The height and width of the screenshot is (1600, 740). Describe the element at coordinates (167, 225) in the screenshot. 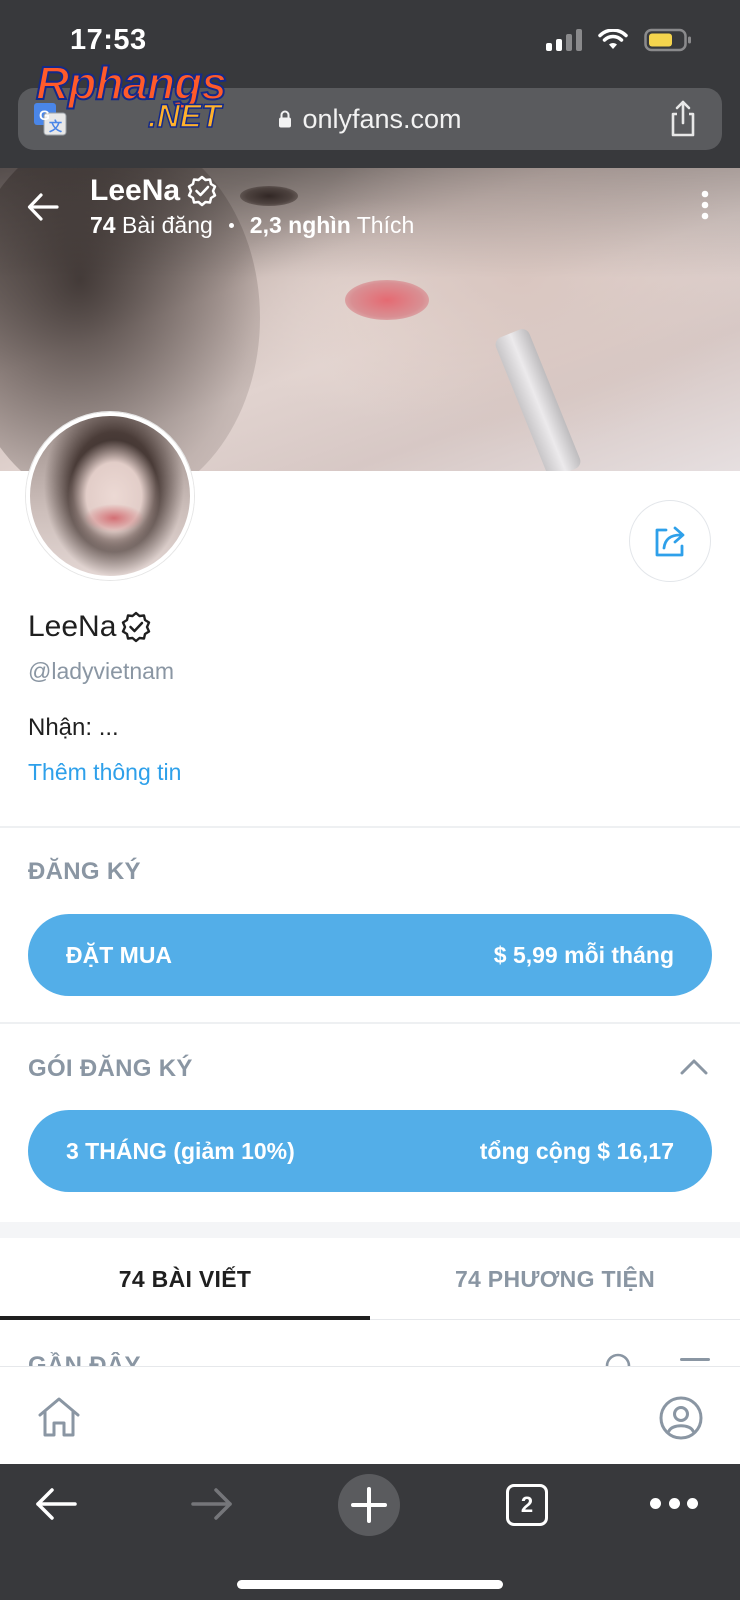

I see `posts-label: Bài đăng` at that location.